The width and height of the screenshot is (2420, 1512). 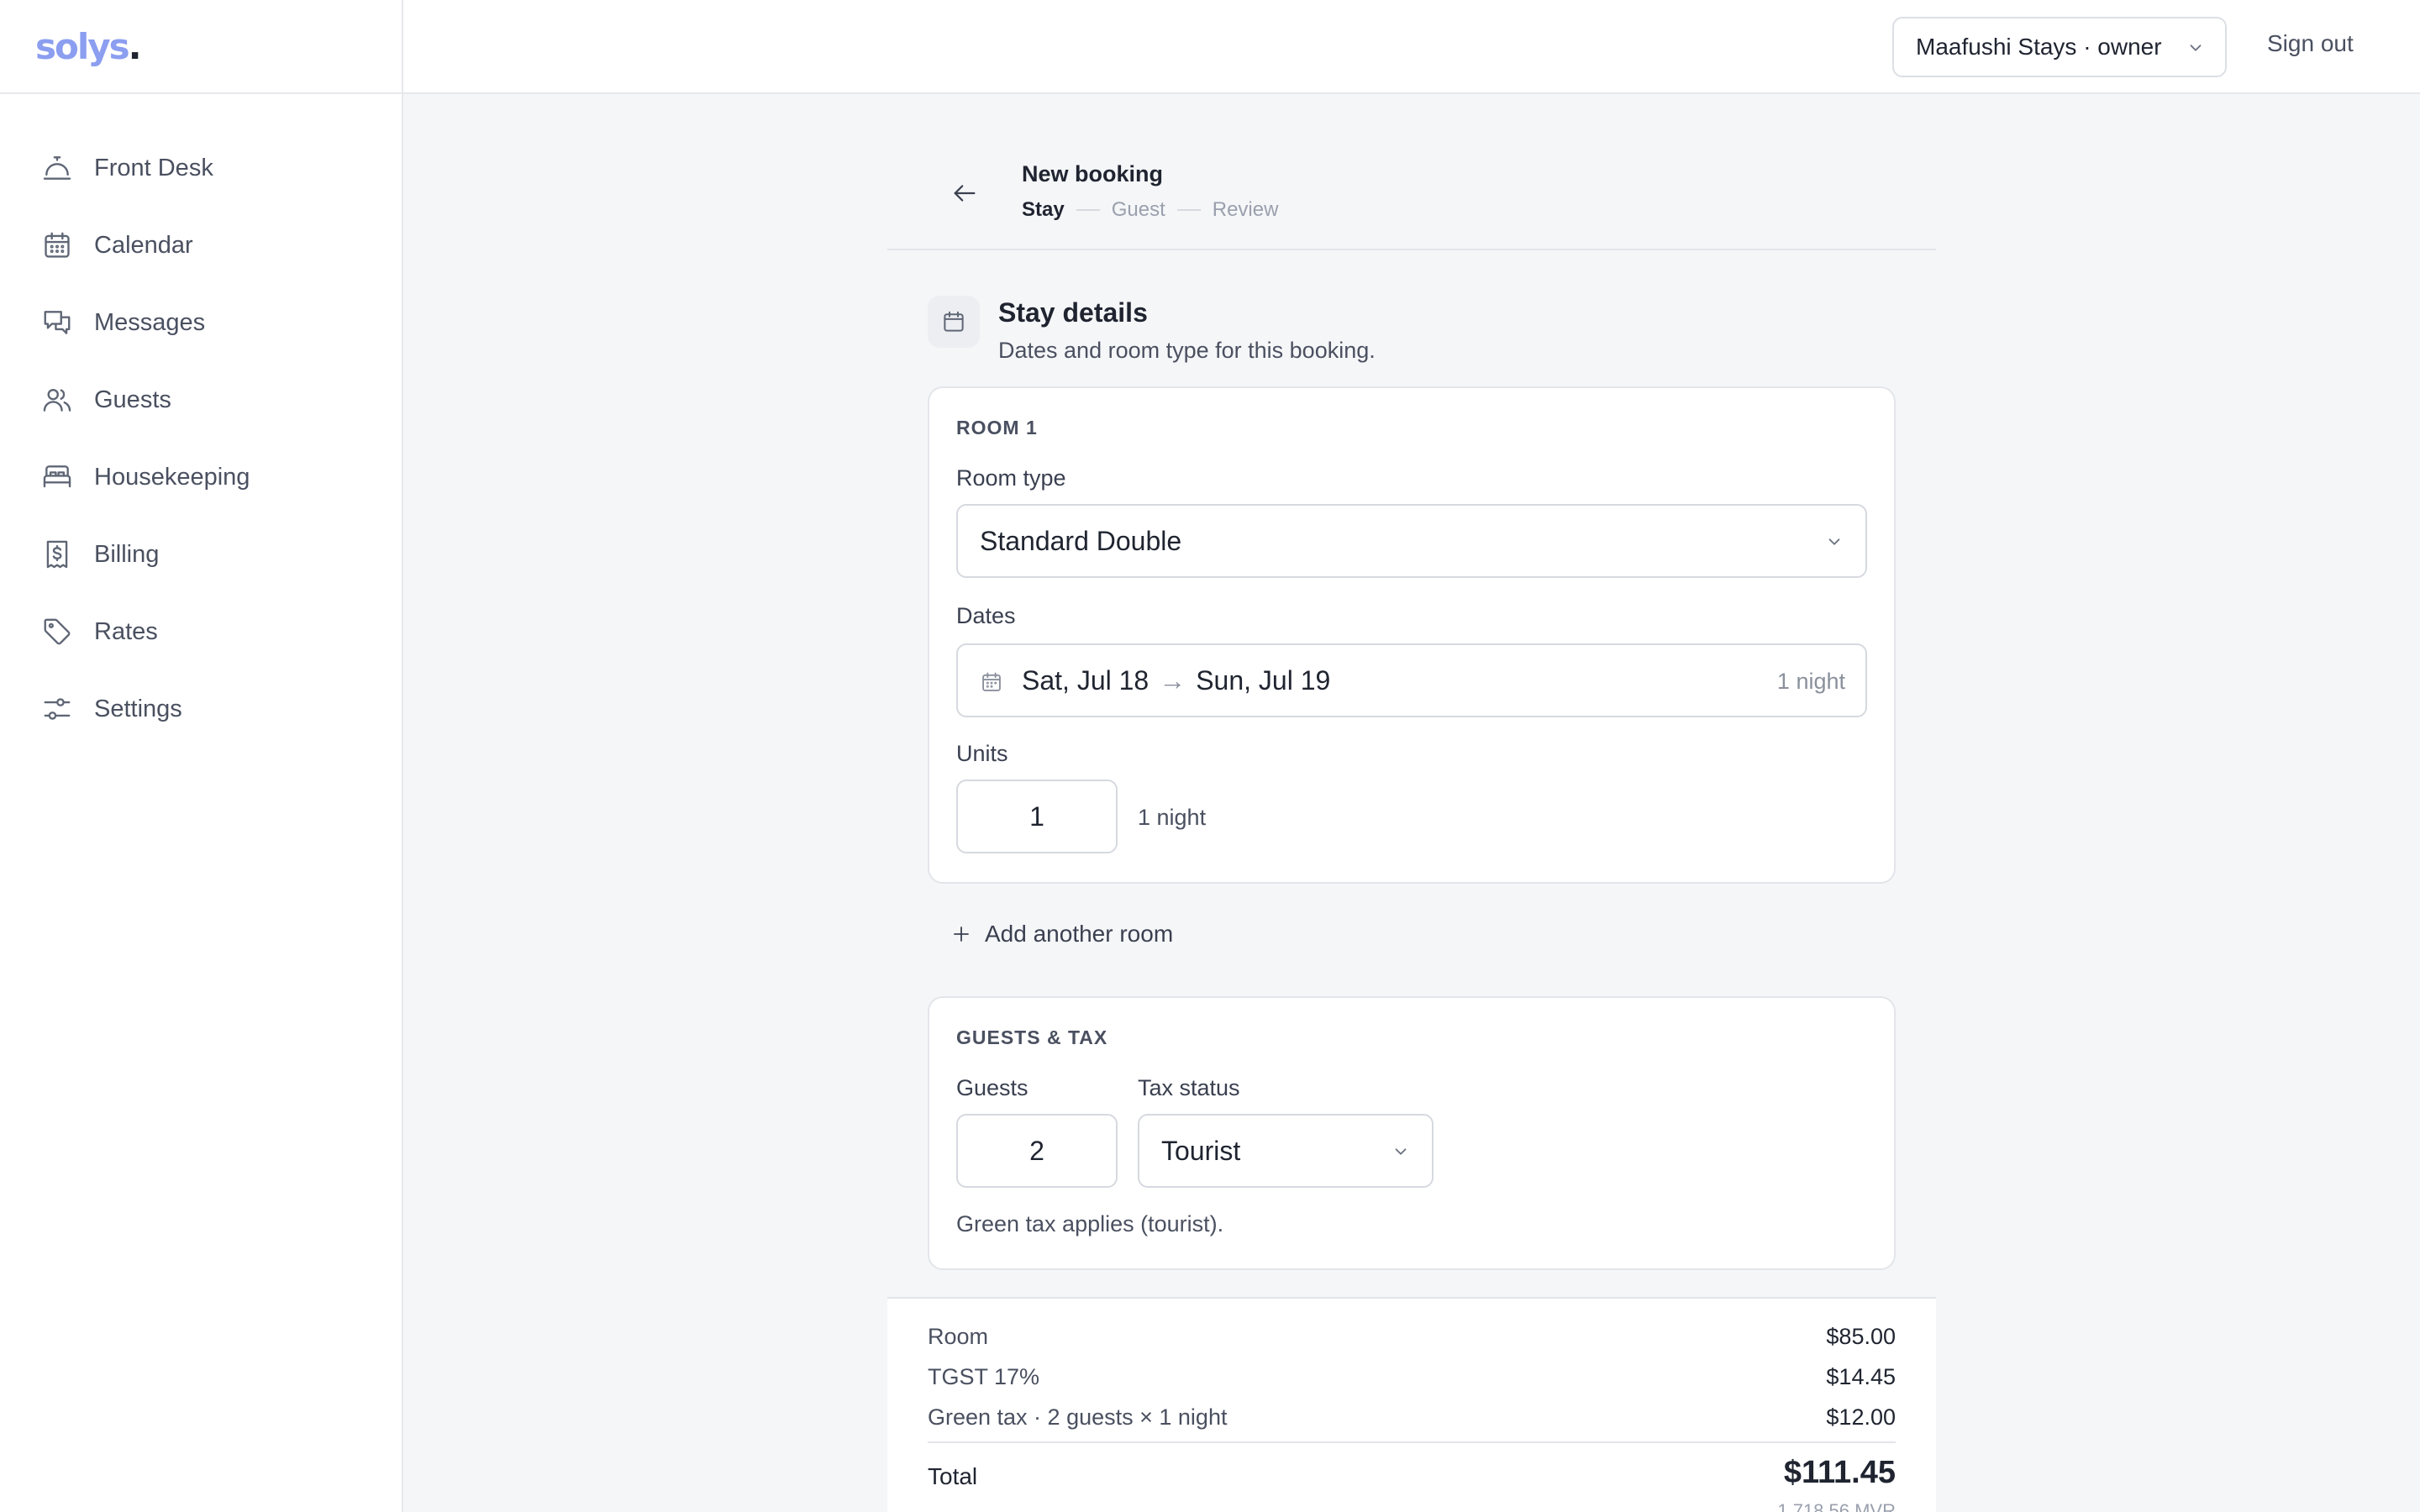 What do you see at coordinates (961, 934) in the screenshot?
I see `plus-icon` at bounding box center [961, 934].